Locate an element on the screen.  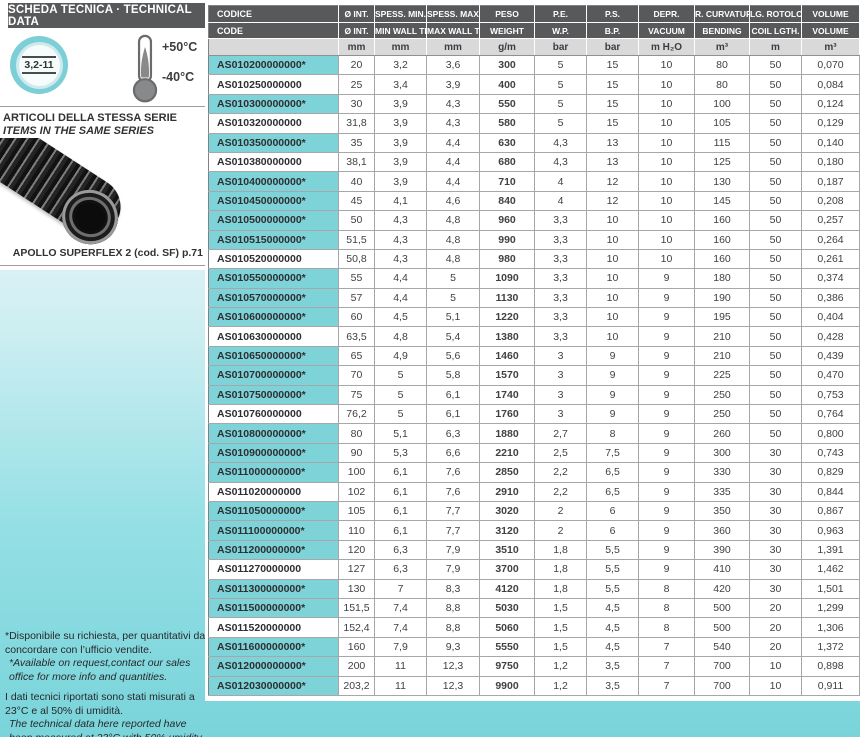
value-cell: 5,1 is located at coordinates (453, 317).